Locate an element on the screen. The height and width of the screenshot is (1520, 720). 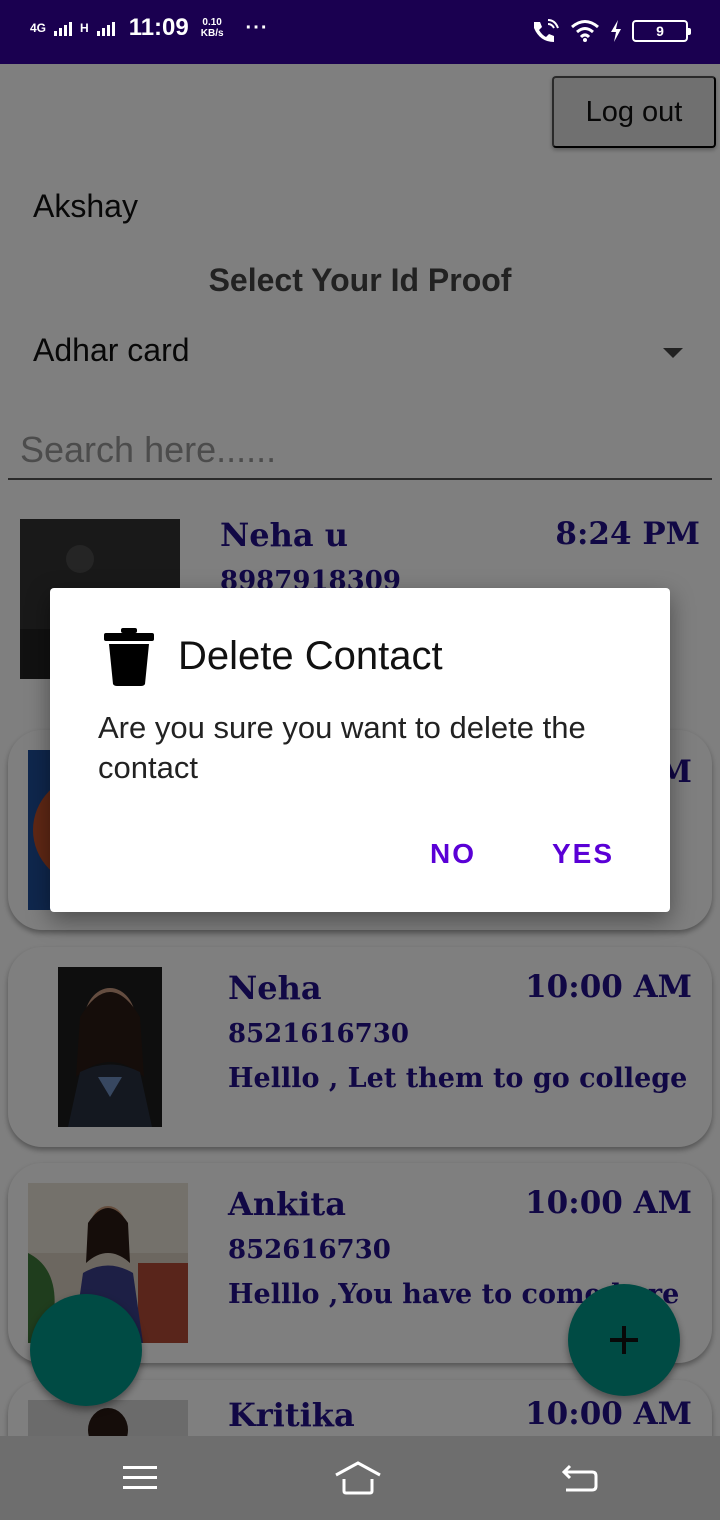
network-indicator: 4G is located at coordinates (38, 28).